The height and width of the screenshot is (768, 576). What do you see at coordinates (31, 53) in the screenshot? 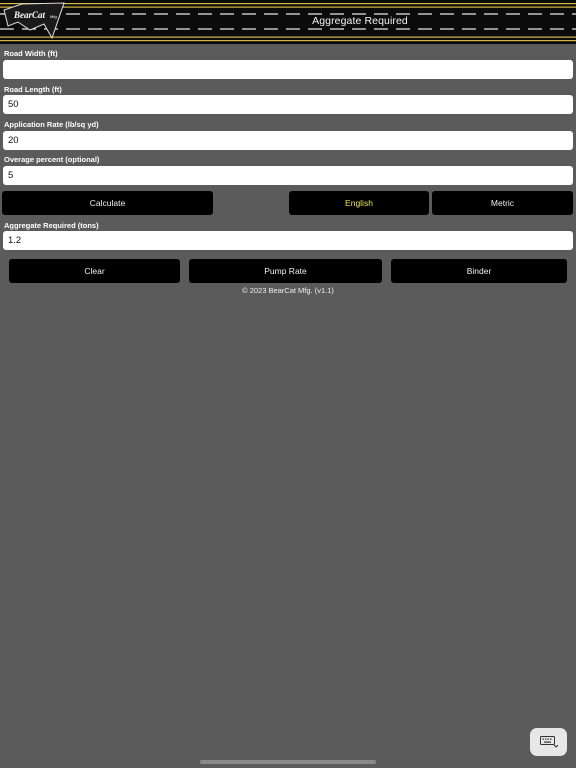
I see `road-width-label: Road Width (ft)` at bounding box center [31, 53].